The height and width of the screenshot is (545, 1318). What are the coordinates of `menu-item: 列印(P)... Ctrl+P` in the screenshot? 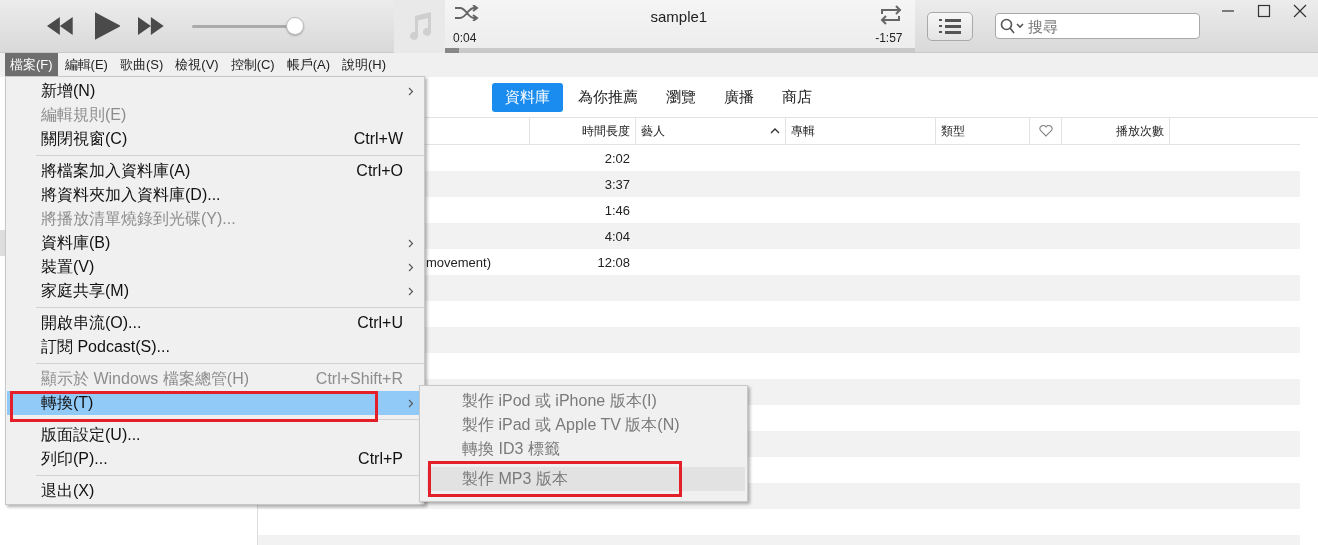 It's located at (215, 459).